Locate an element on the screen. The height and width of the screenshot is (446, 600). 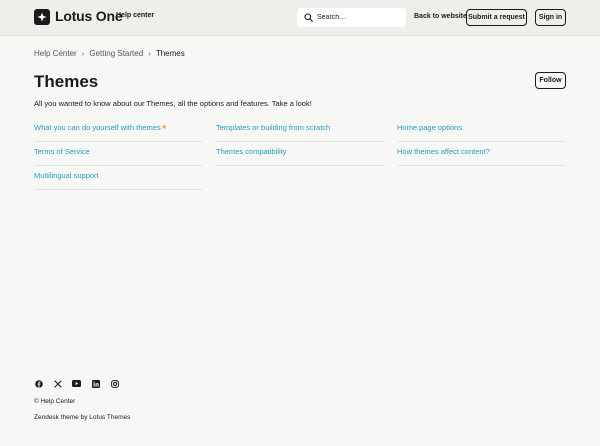
lotus-logo-icon is located at coordinates (42, 17).